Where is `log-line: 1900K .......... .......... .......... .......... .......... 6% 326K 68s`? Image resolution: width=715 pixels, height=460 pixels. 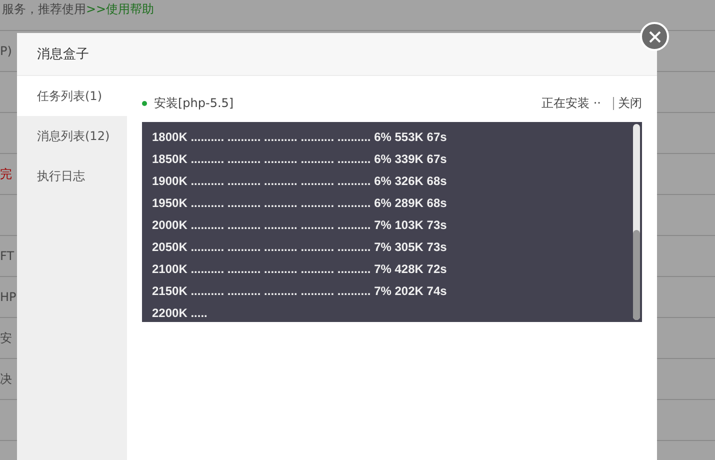
log-line: 1900K .......... .......... .......... .......... .......... 6% 326K 68s is located at coordinates (300, 181).